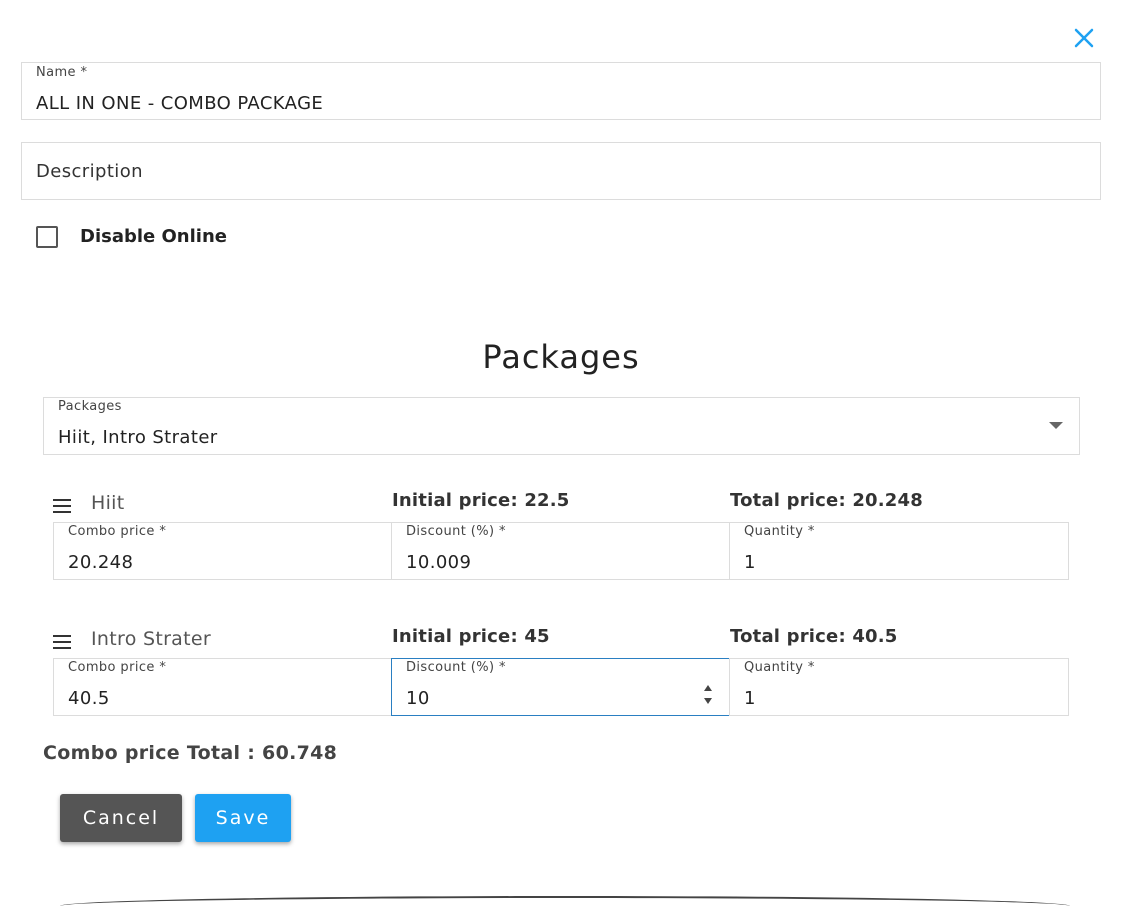 Image resolution: width=1122 pixels, height=906 pixels. What do you see at coordinates (560, 551) in the screenshot?
I see `discount-input: Discount (%) * 10.009` at bounding box center [560, 551].